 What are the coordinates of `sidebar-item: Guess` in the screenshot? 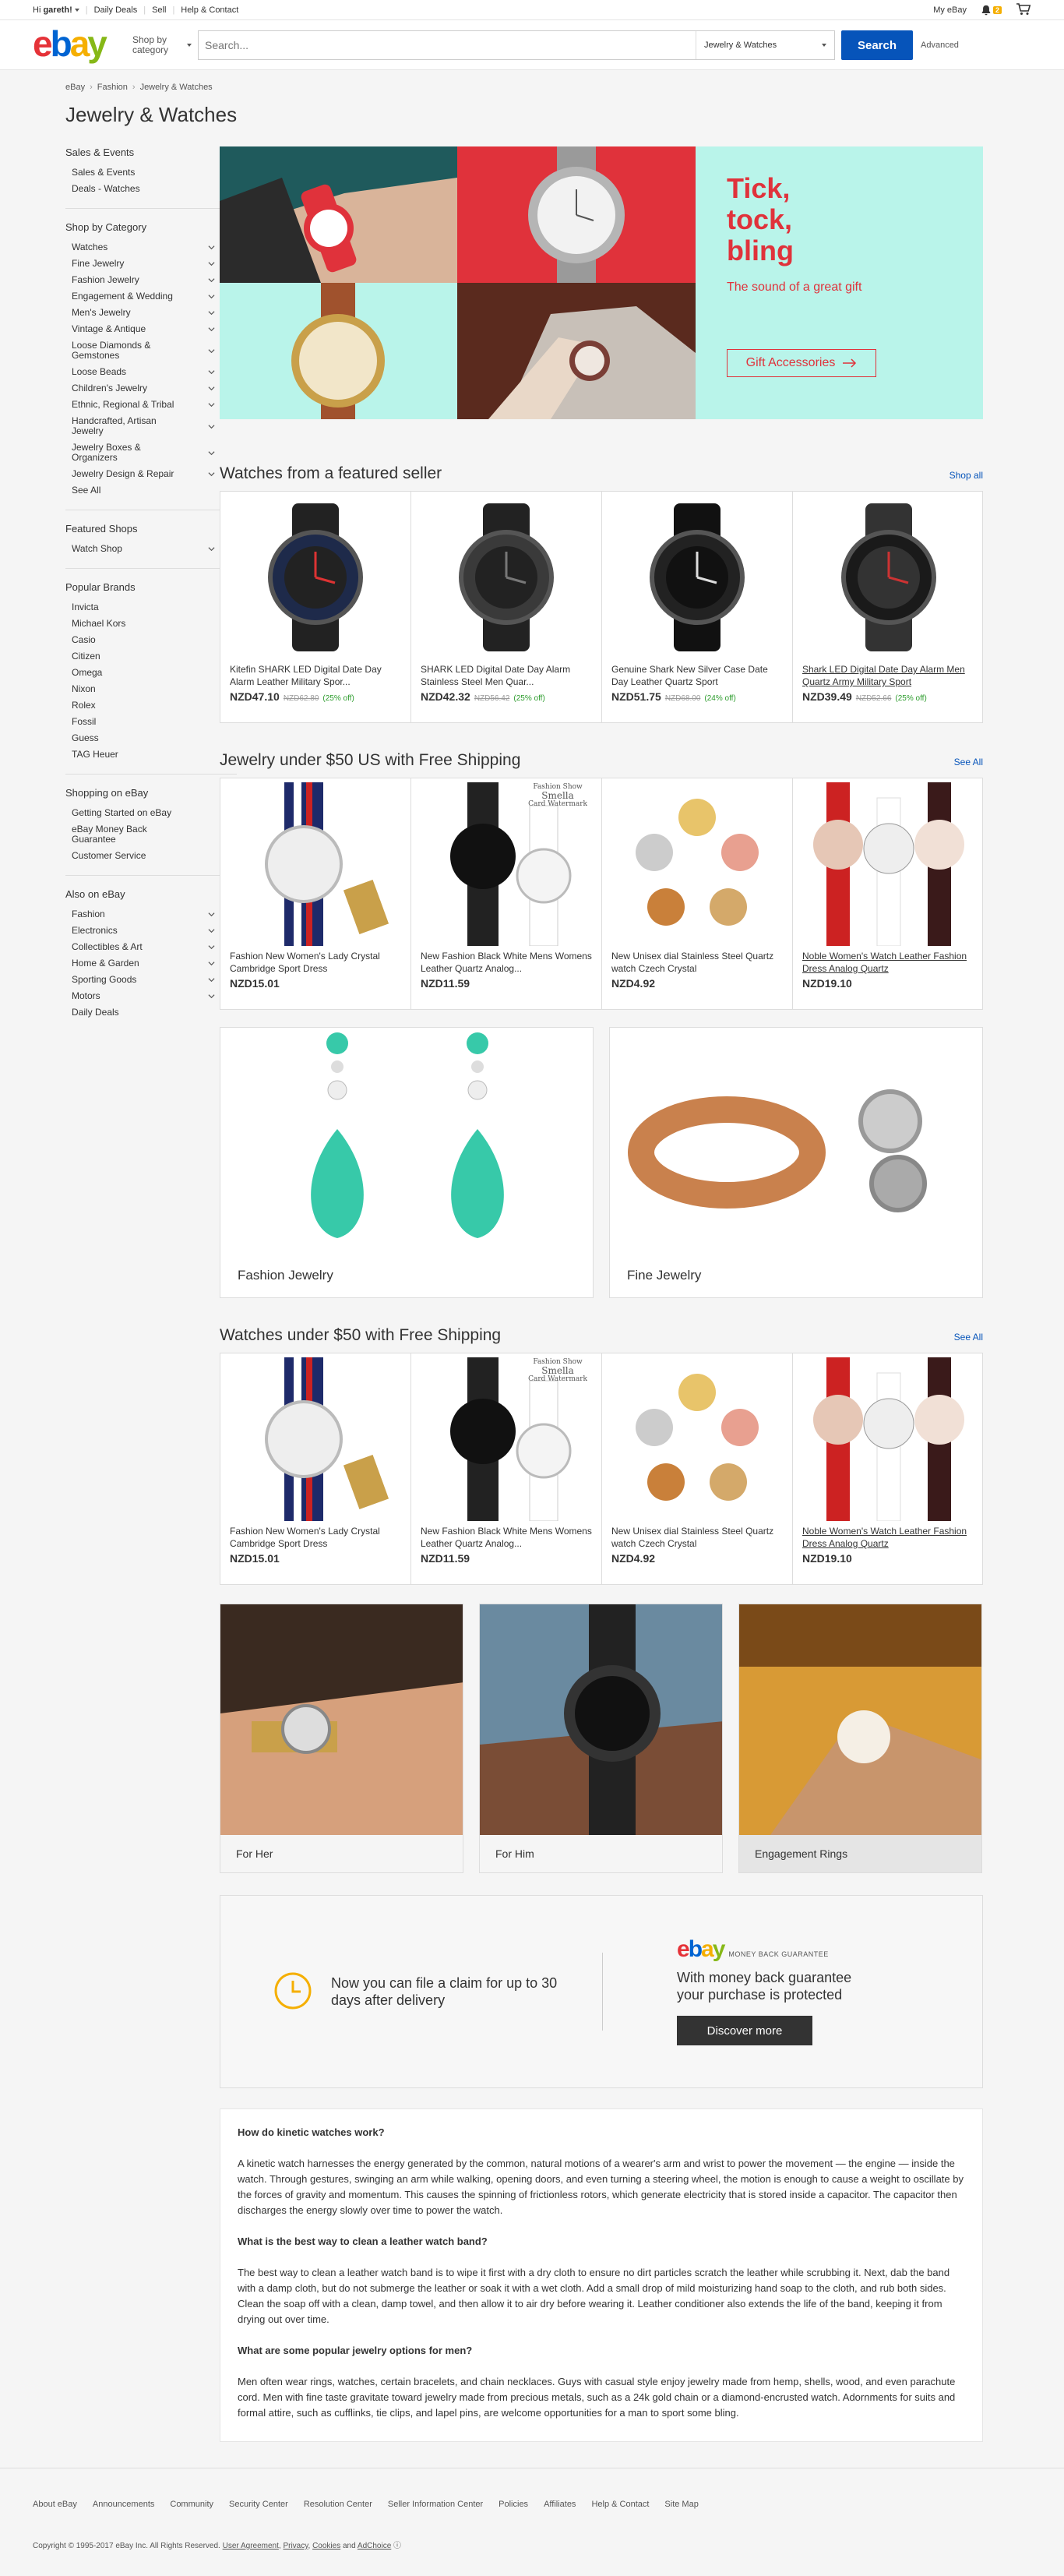 It's located at (143, 738).